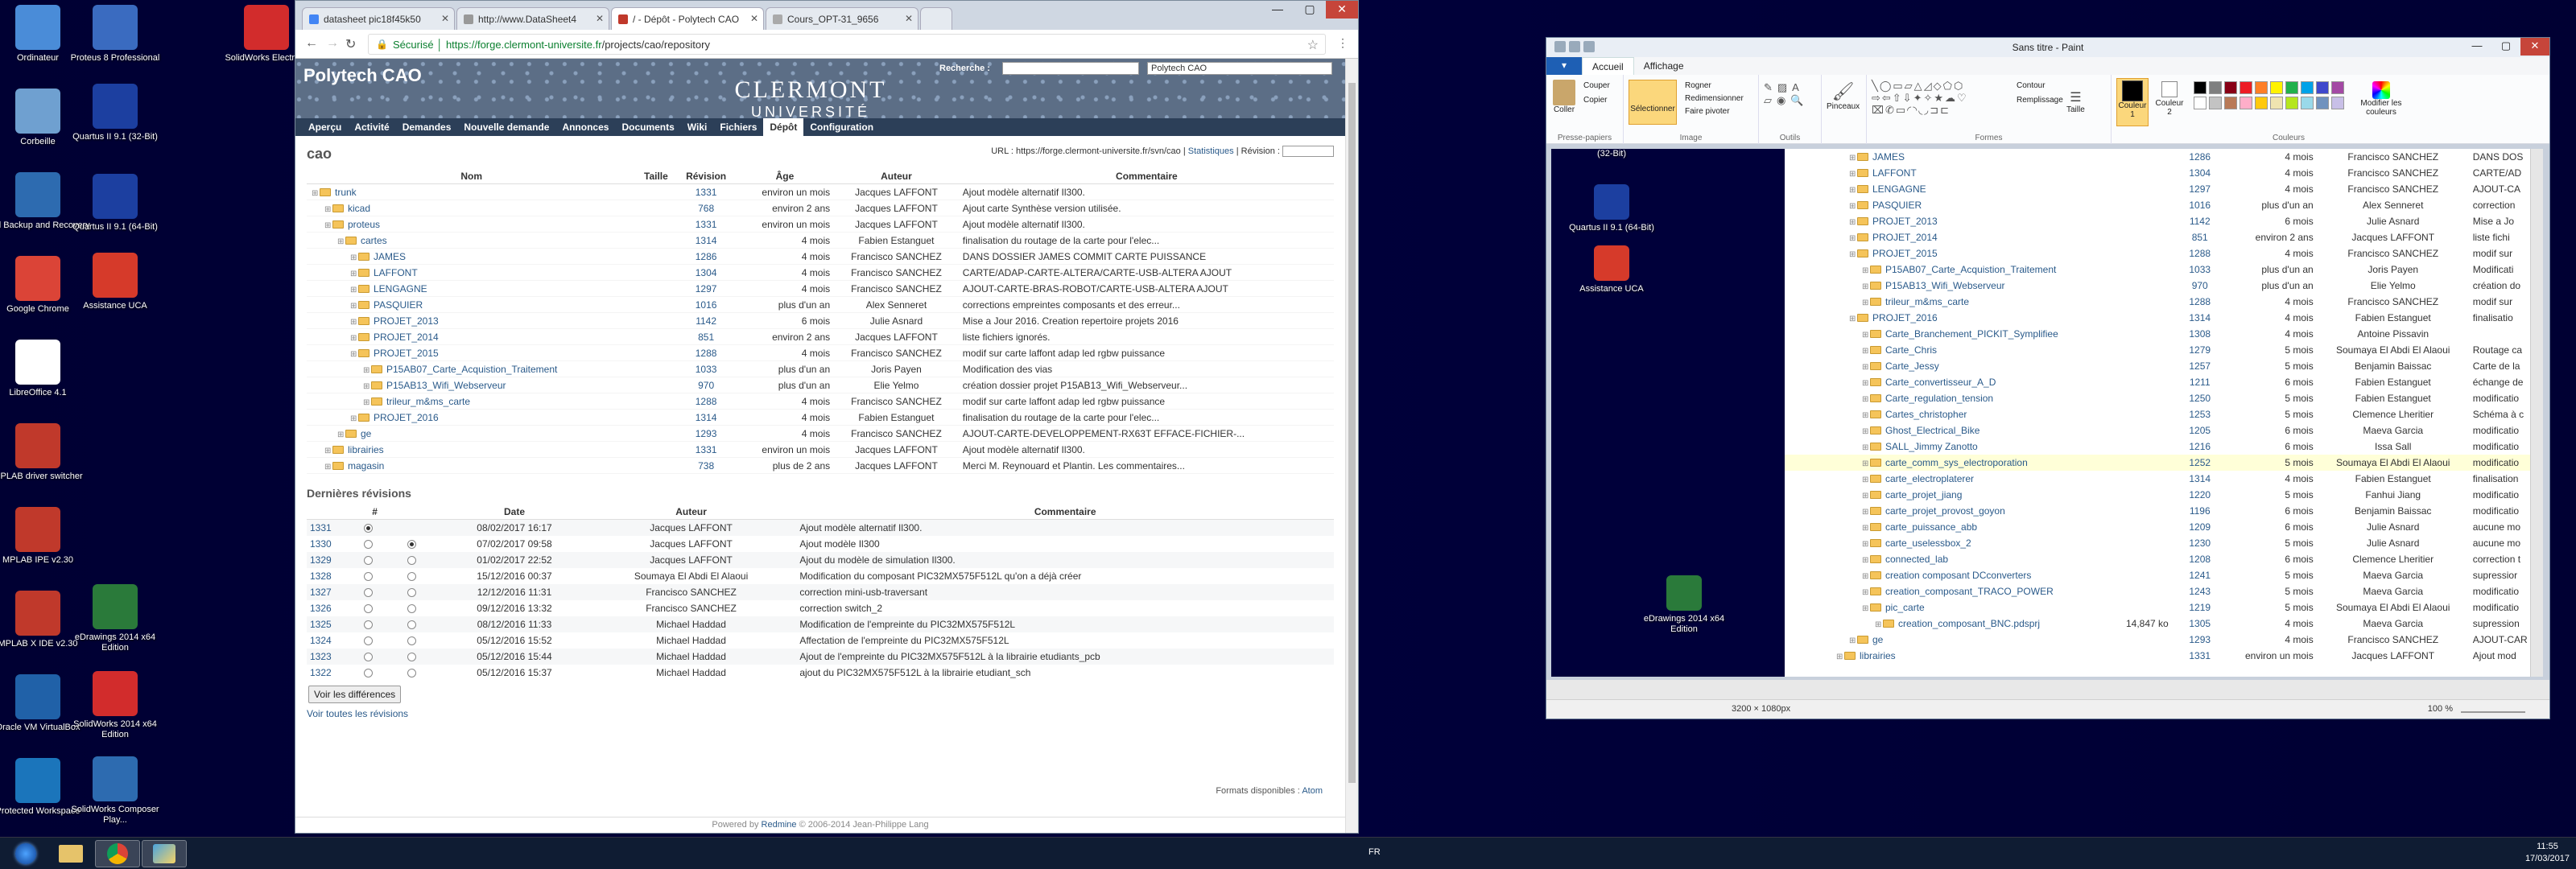  Describe the element at coordinates (1844, 96) in the screenshot. I see `brushes-button: 🖌 Pinceaux` at that location.